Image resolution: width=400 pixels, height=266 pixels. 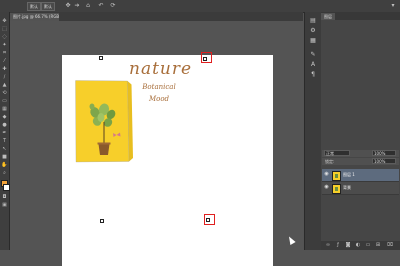 I want to click on panel-icon-strip: ▤ ⚙ ▦ ✎ A ¶, so click(x=313, y=131).